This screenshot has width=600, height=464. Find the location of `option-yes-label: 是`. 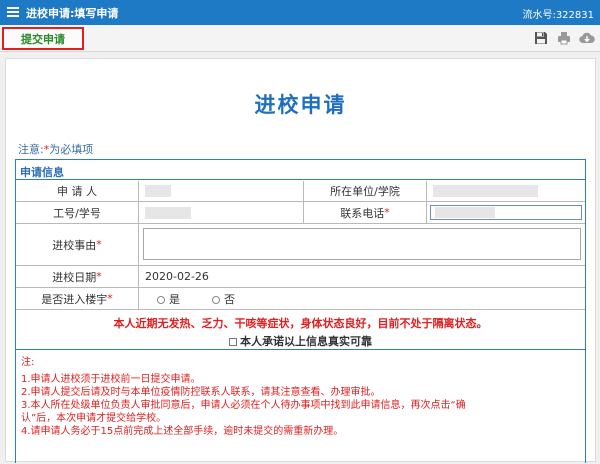

option-yes-label: 是 is located at coordinates (174, 299).